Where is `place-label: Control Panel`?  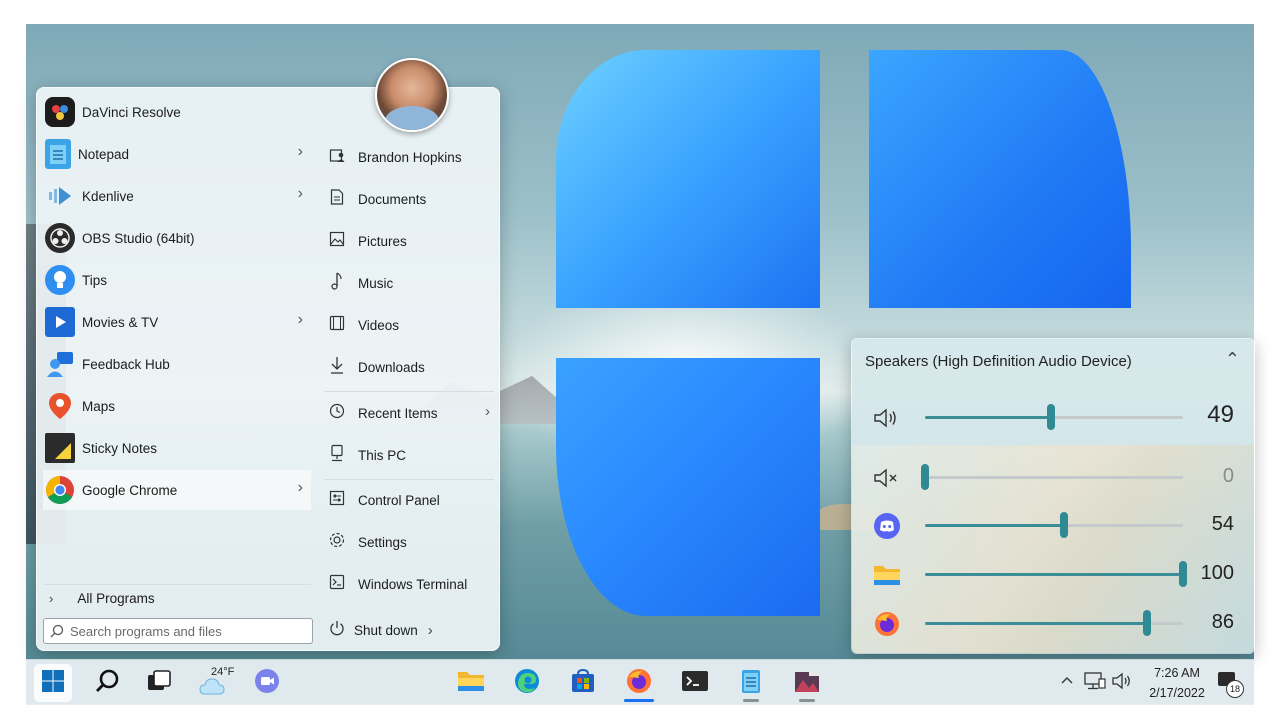 place-label: Control Panel is located at coordinates (399, 500).